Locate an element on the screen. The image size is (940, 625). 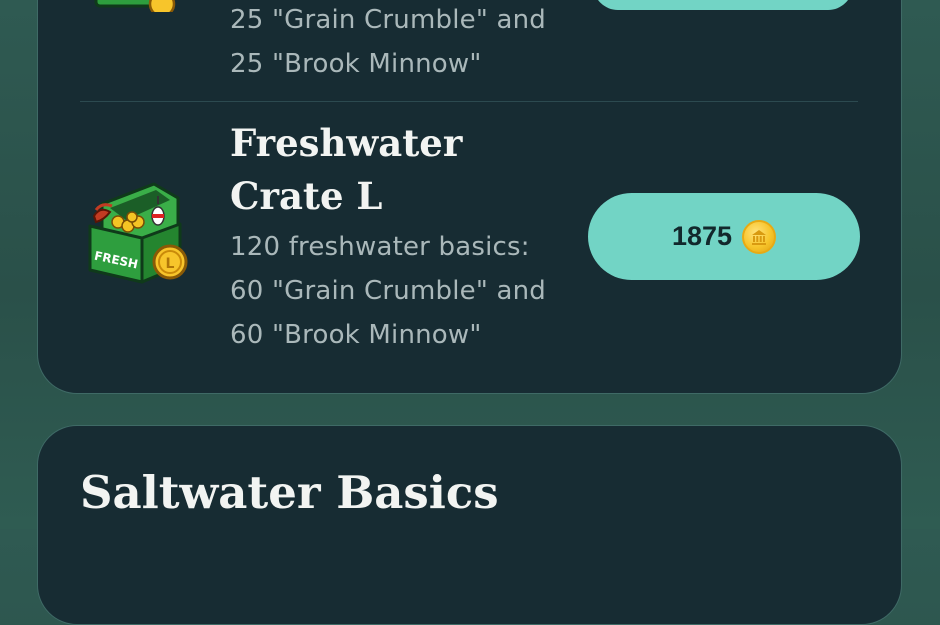
desc-line: 25 "Brook Minnow" is located at coordinates (356, 64).